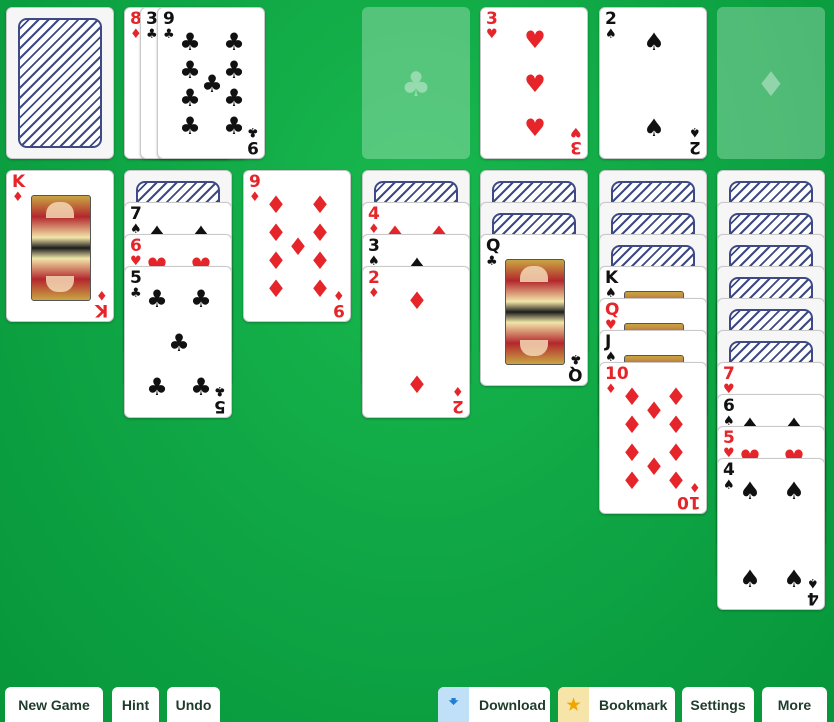  Describe the element at coordinates (416, 342) in the screenshot. I see `tableau-card: 2 ♦ ♦ ♦ 2 ♦` at that location.